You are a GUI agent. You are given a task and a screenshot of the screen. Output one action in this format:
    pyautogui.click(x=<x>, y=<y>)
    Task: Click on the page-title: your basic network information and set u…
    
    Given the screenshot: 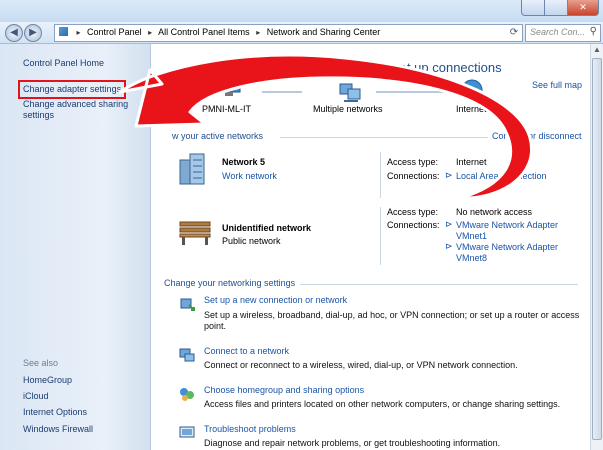 What is the action you would take?
    pyautogui.click(x=345, y=67)
    